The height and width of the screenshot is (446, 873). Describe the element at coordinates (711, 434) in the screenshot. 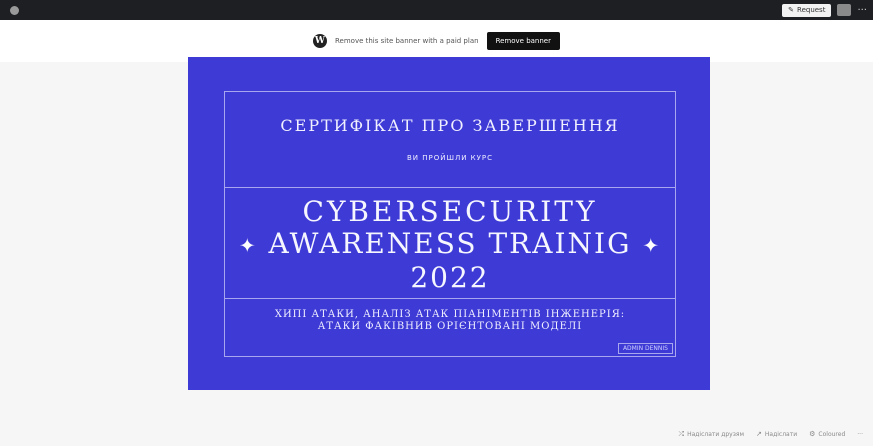

I see `toolbar-item-1: ⤮ Надіслати друзям` at that location.